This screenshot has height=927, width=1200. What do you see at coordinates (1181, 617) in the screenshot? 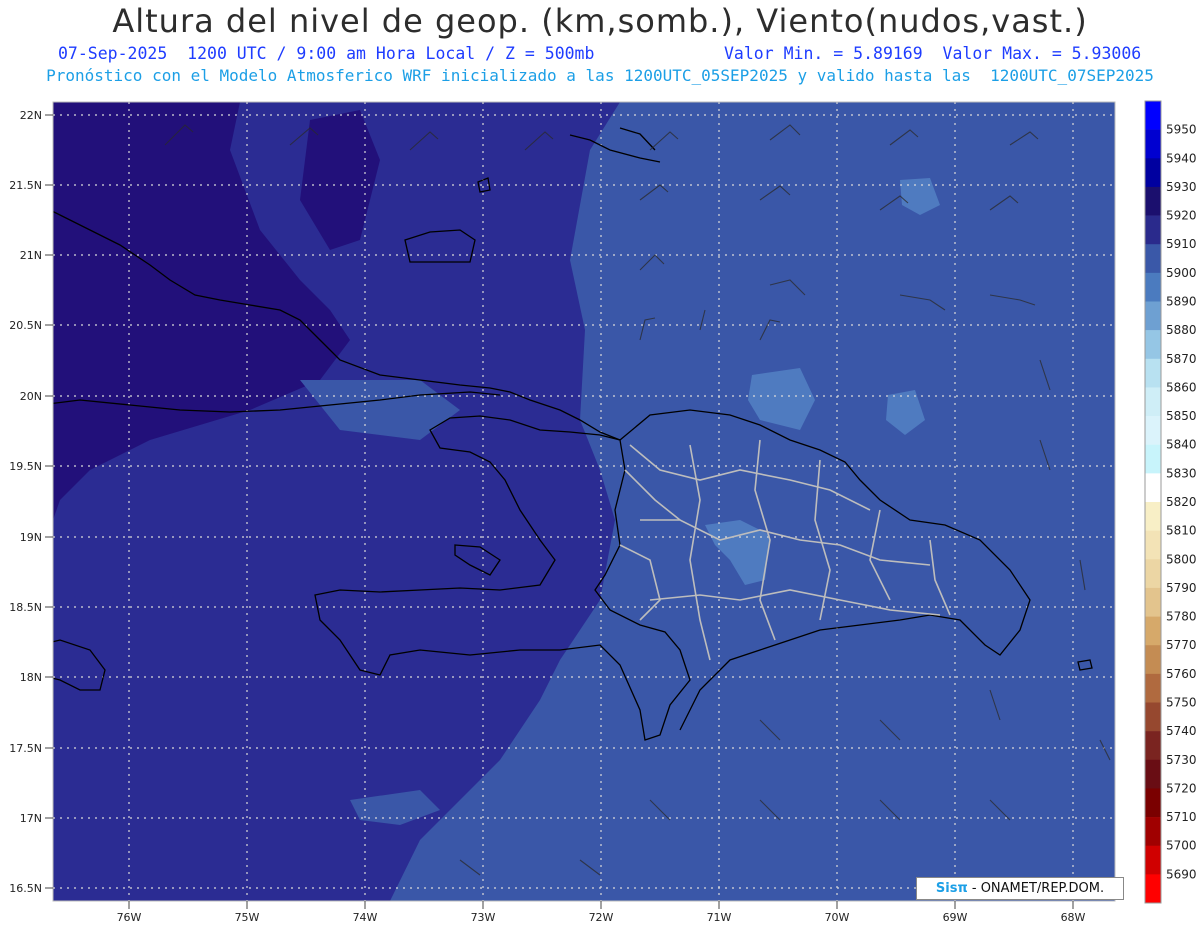
I see `colorbar-label: 5780` at bounding box center [1181, 617].